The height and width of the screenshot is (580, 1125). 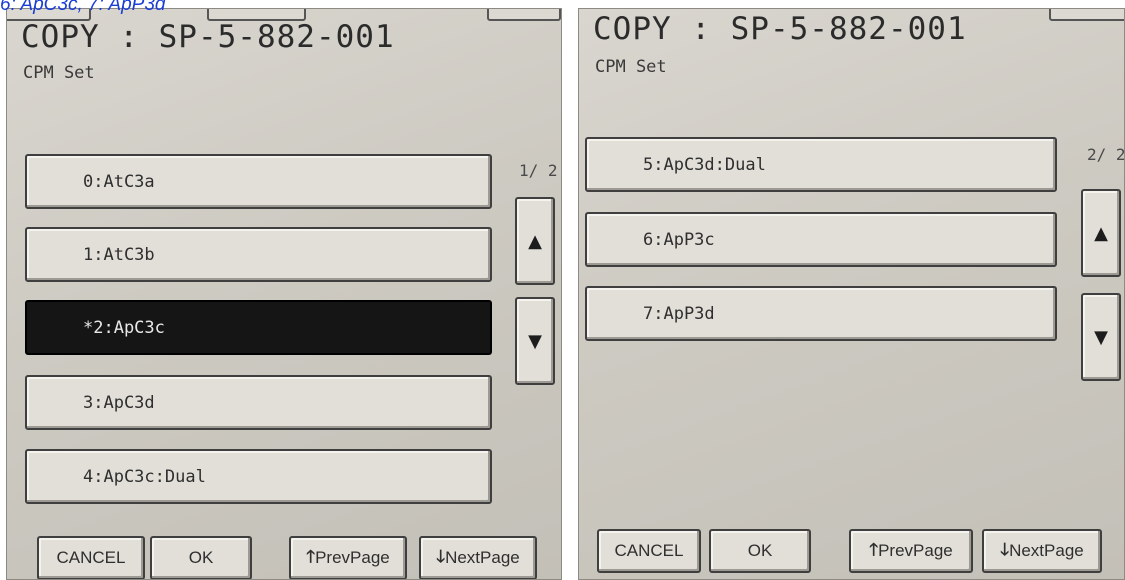 I want to click on page-indicator: 1/ 2, so click(x=538, y=170).